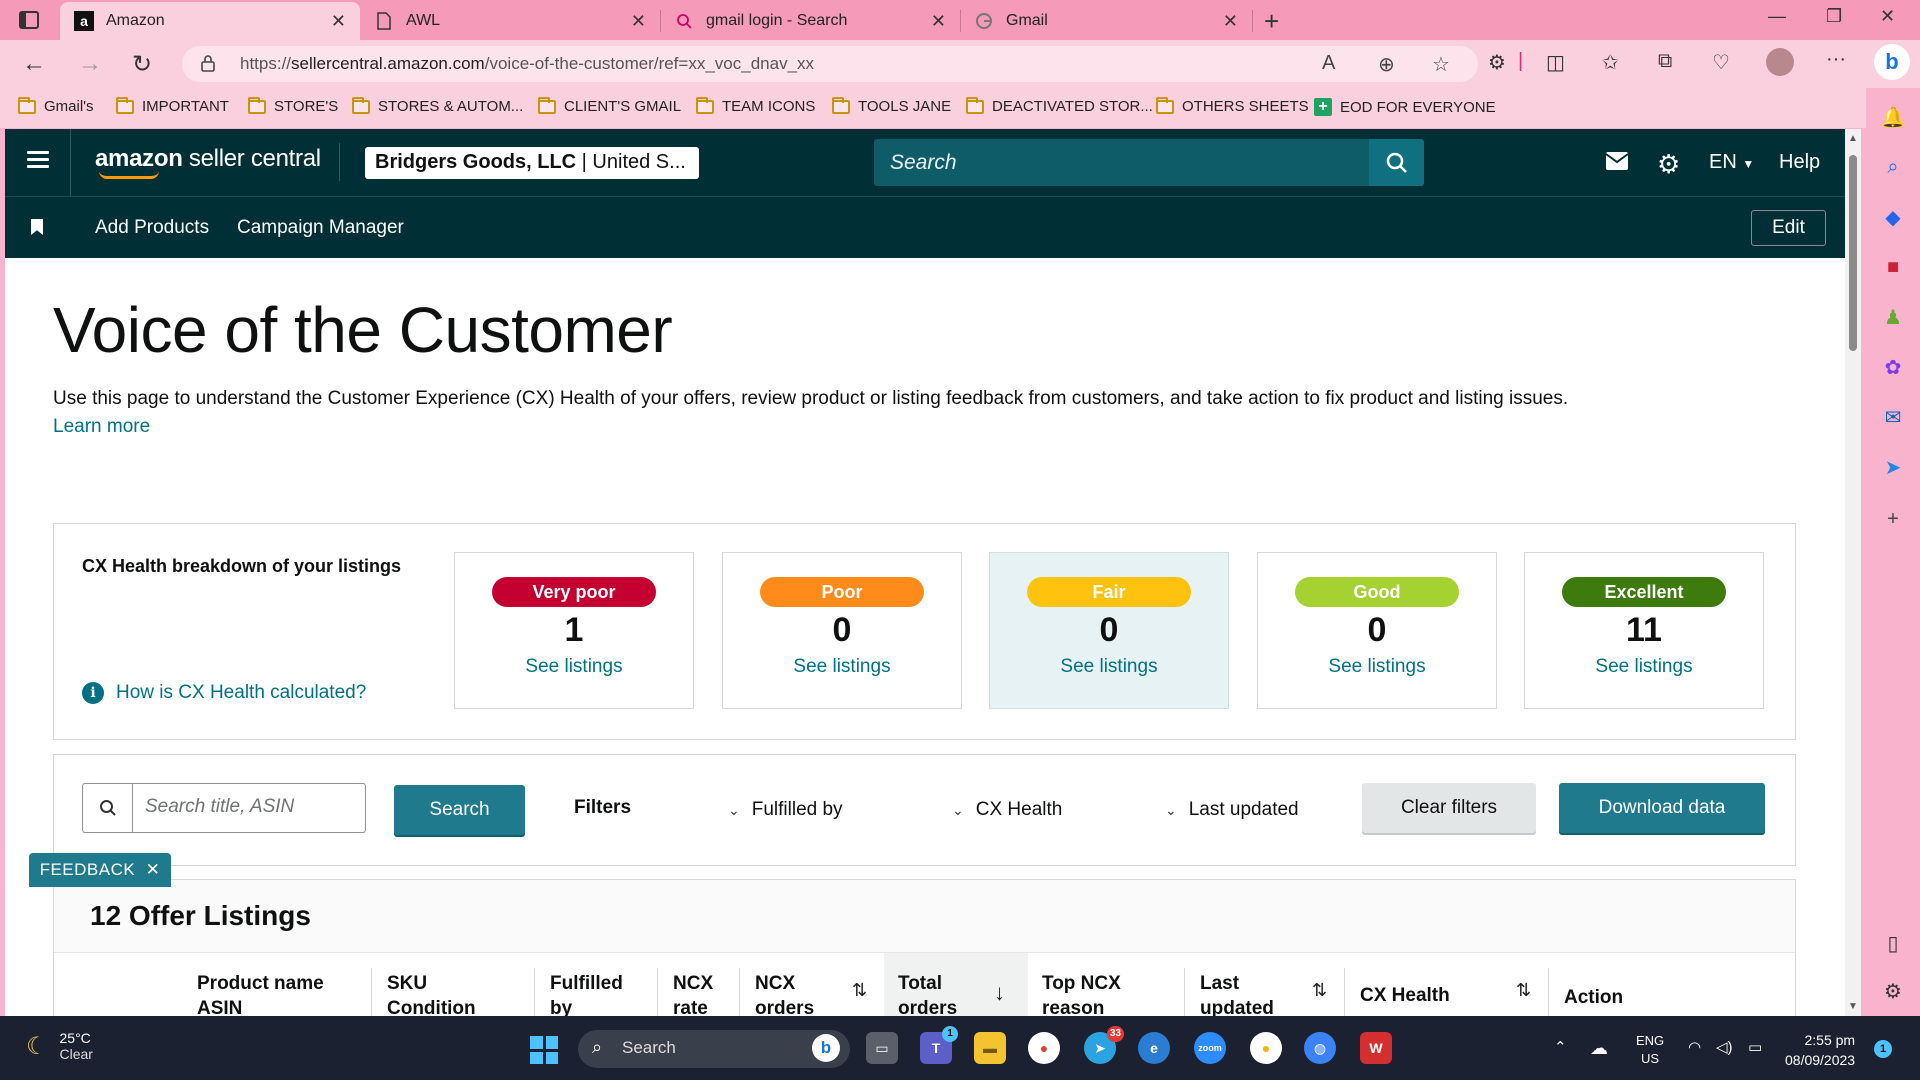 This screenshot has width=1920, height=1080. What do you see at coordinates (882, 1048) in the screenshot?
I see `task-view-icon: ▭` at bounding box center [882, 1048].